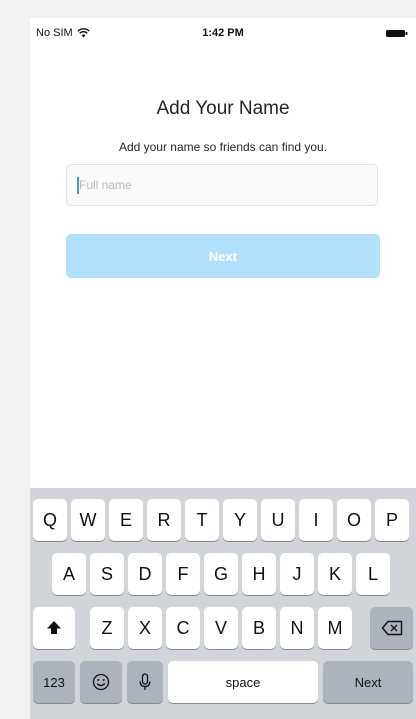 This screenshot has width=416, height=719. I want to click on return-key-label: Next, so click(368, 682).